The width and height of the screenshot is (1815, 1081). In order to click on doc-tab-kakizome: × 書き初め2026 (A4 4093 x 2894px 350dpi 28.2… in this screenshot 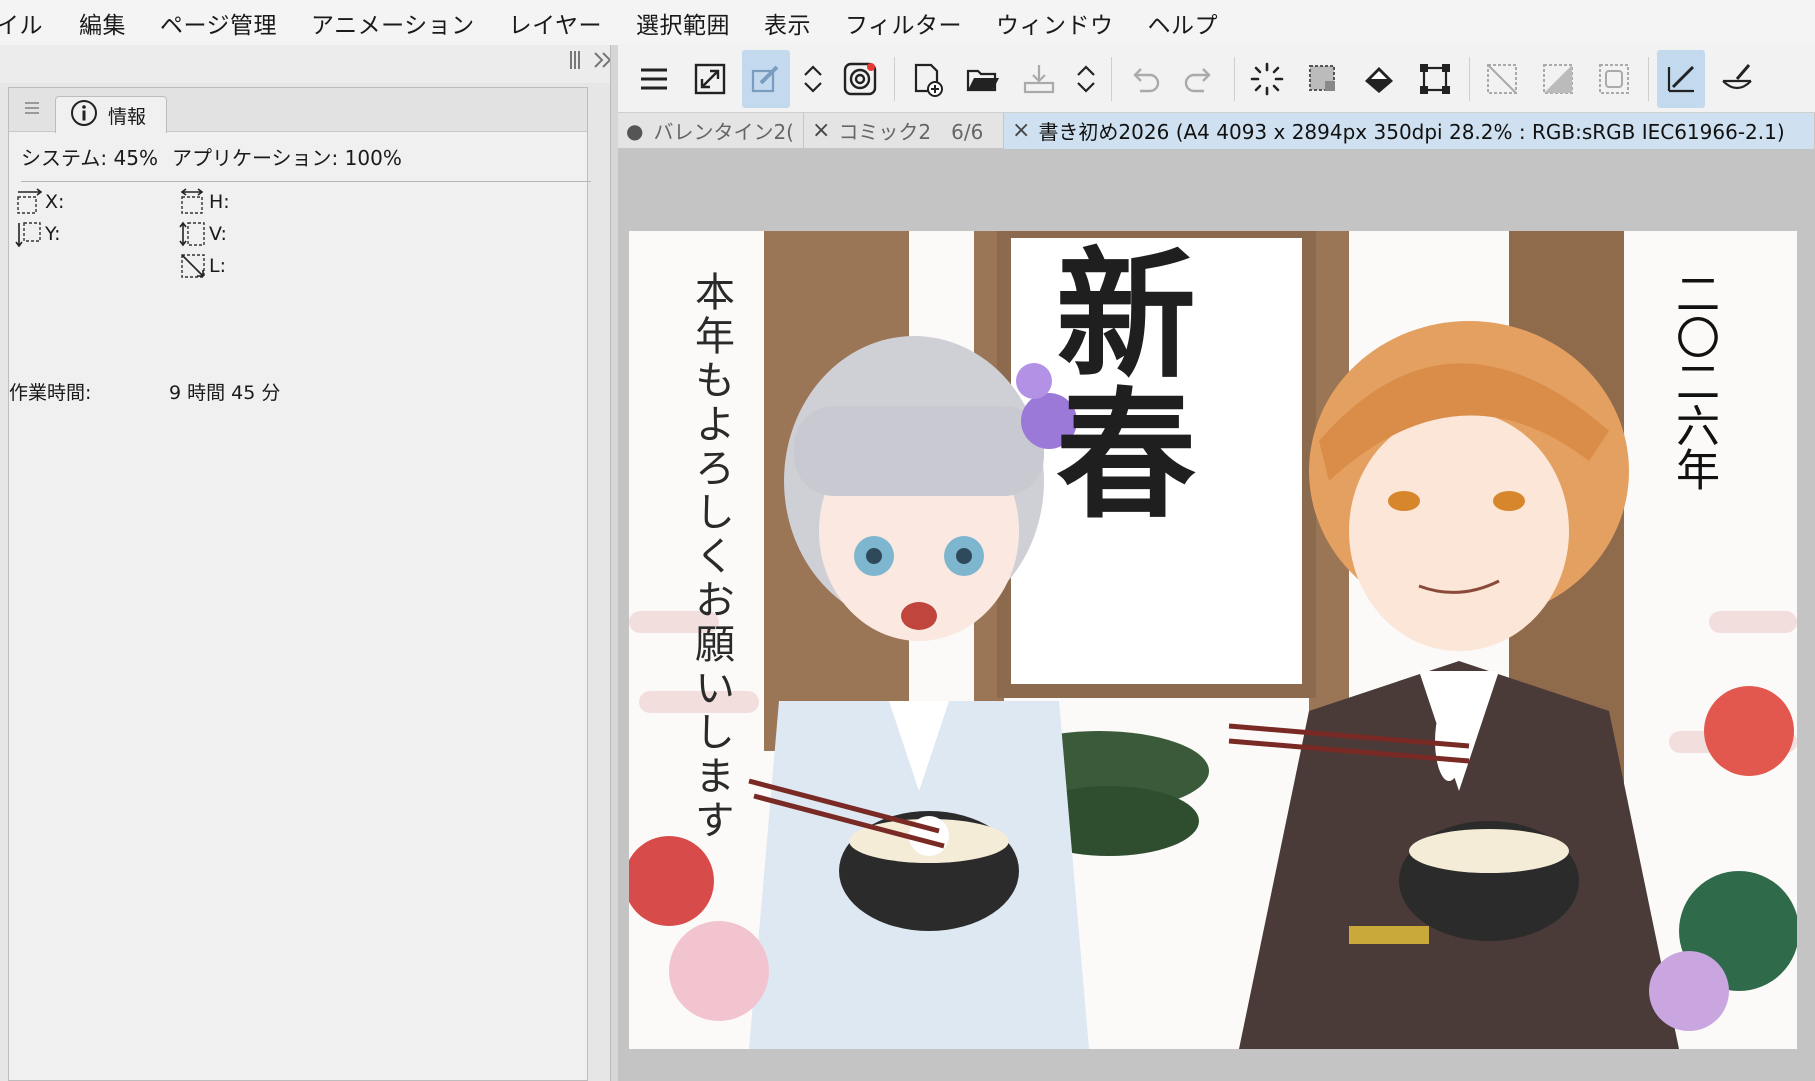, I will do `click(1409, 130)`.